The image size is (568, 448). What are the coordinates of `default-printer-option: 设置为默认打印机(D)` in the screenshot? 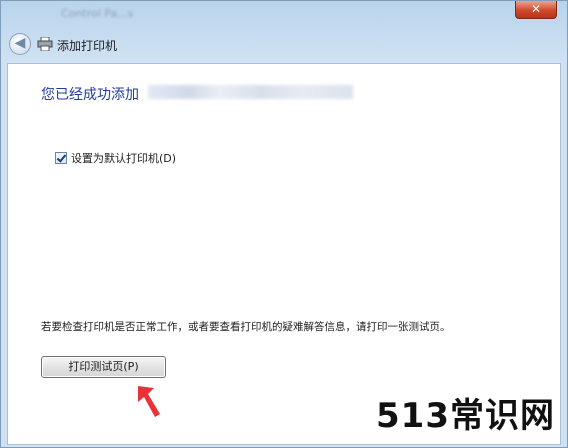 It's located at (115, 158).